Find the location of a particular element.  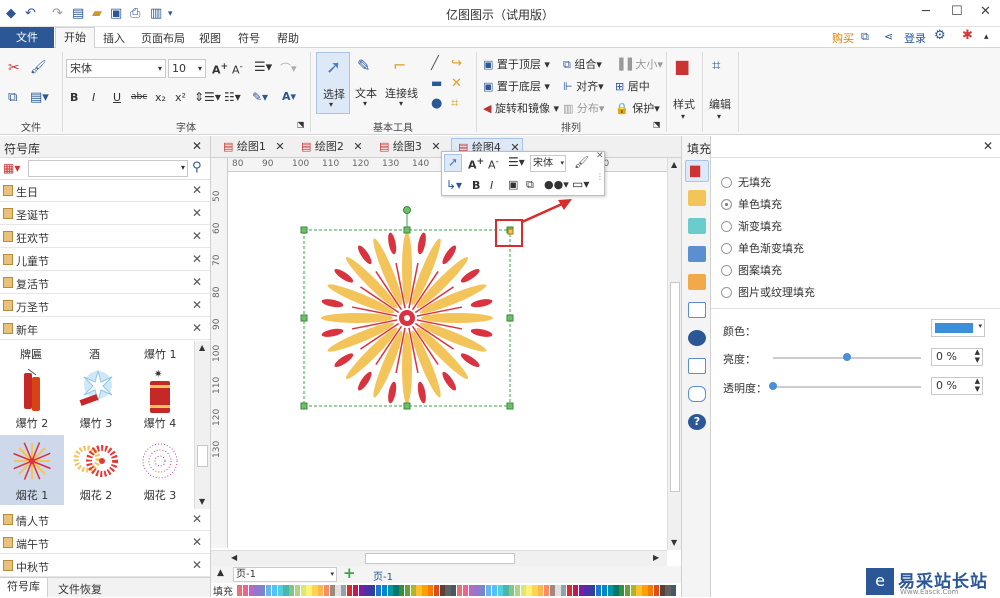

fill-panel-button: ▆ is located at coordinates (697, 171).